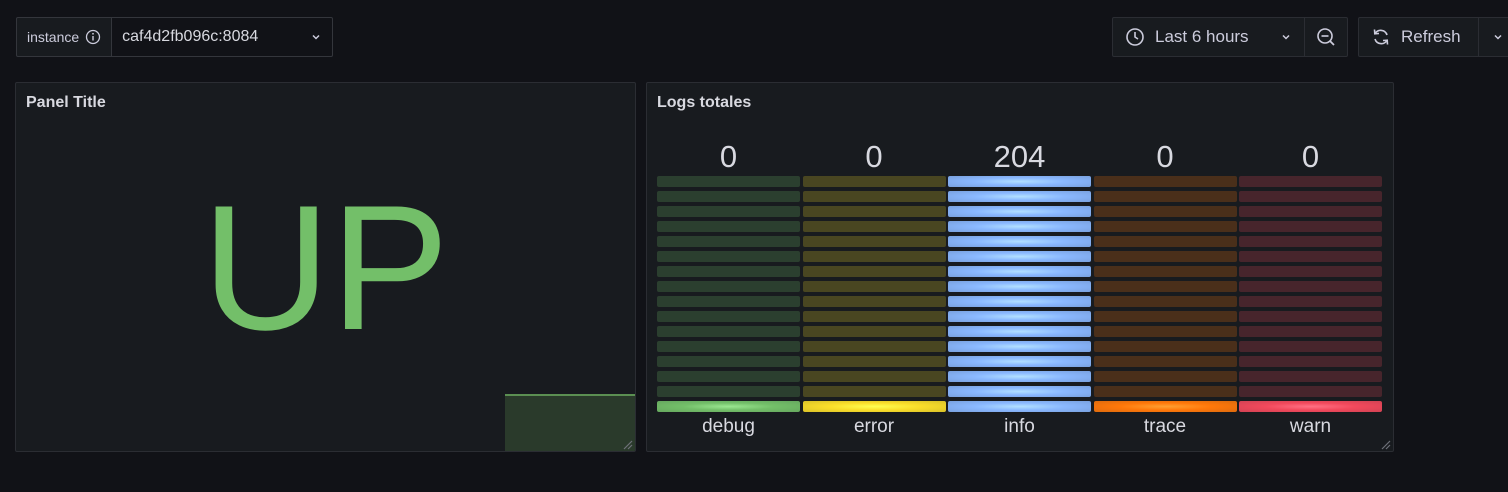  What do you see at coordinates (1381, 37) in the screenshot?
I see `sync-icon` at bounding box center [1381, 37].